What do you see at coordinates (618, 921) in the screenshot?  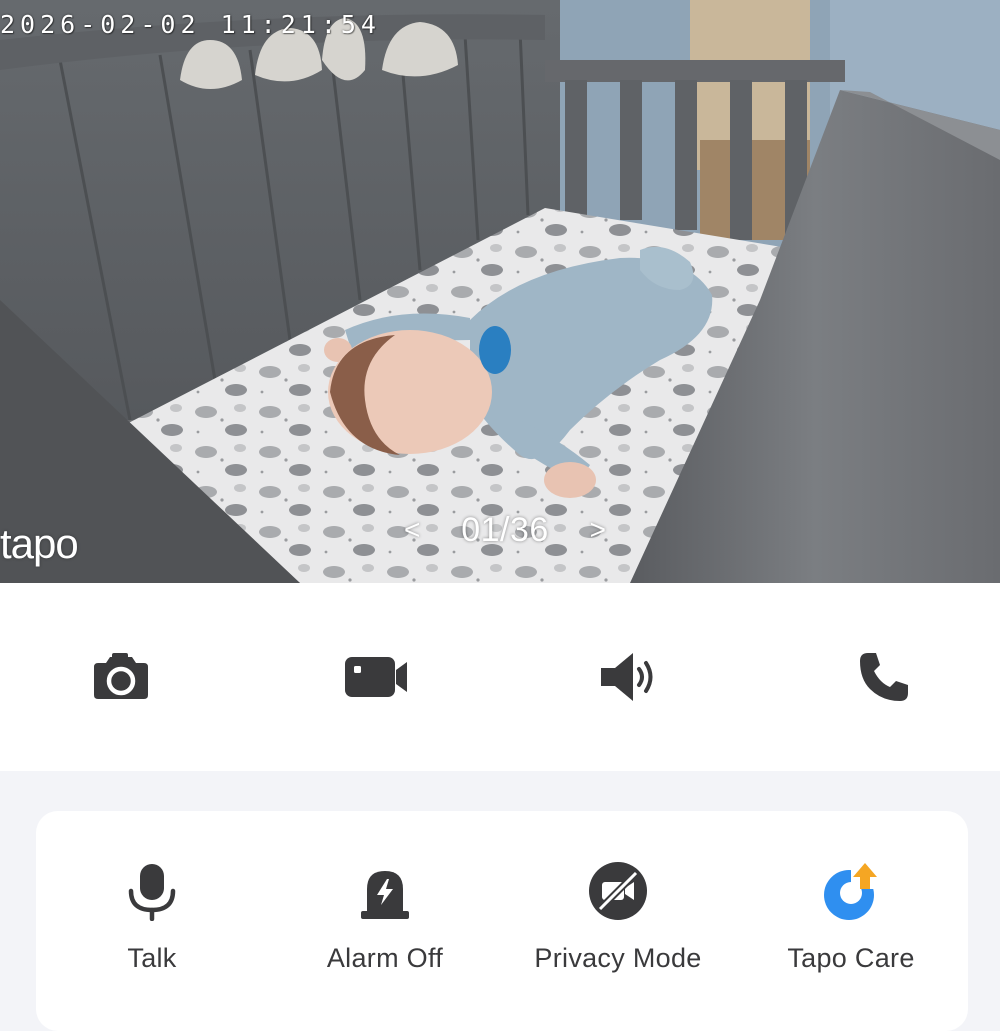 I see `privacy-mode-button: Privacy Mode` at bounding box center [618, 921].